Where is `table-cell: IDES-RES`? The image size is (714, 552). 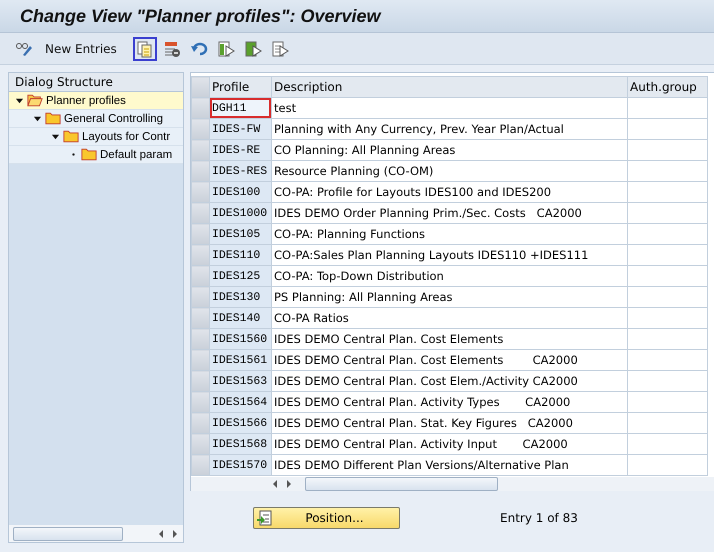 table-cell: IDES-RES is located at coordinates (241, 171).